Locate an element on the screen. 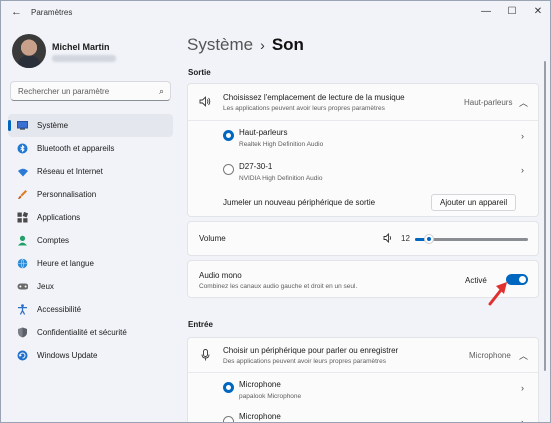 Image resolution: width=551 pixels, height=423 pixels. input-device-row: Microphone papalook Microphone › is located at coordinates (363, 389).